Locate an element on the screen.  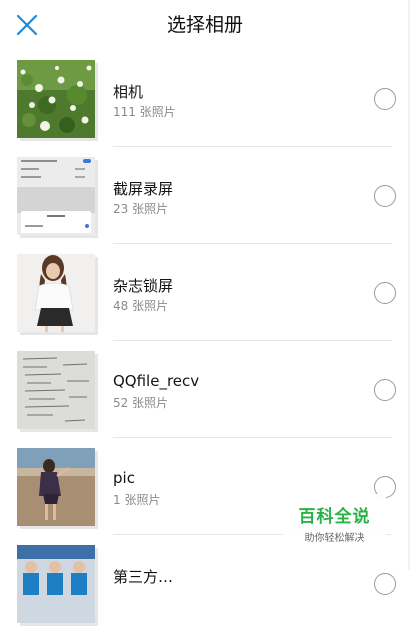
woman-portrait-thumbnail is located at coordinates (56, 293).